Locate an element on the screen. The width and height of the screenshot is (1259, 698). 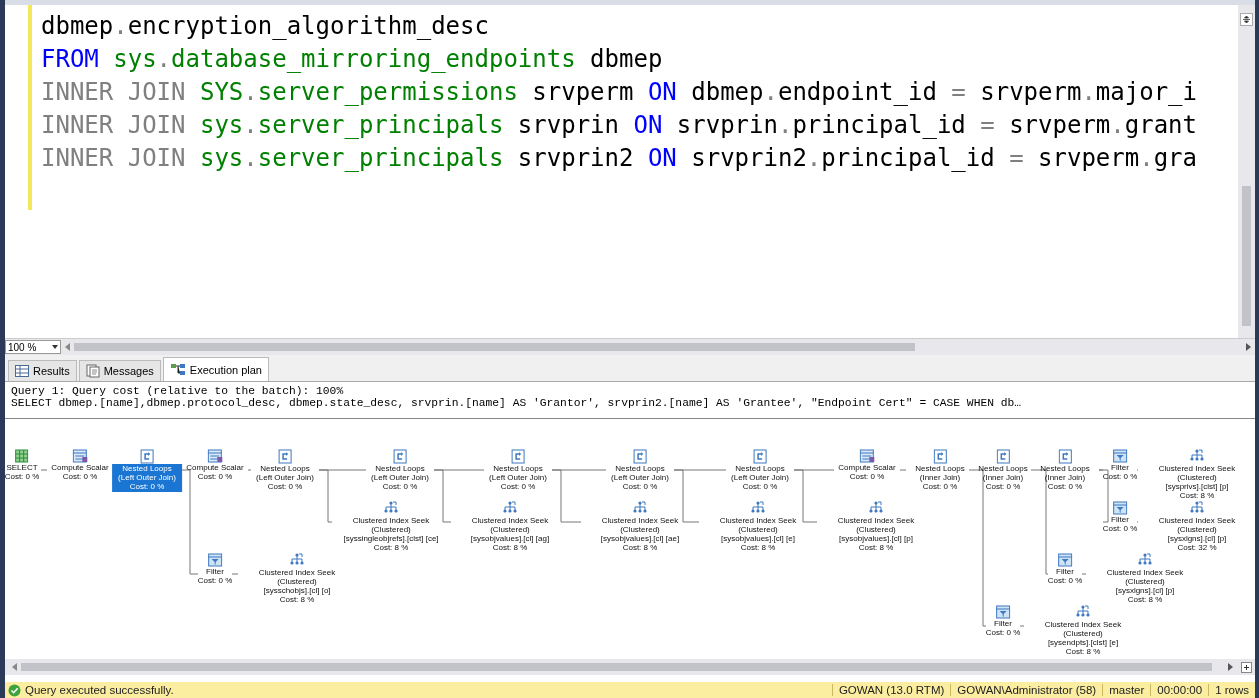
caret-icon is located at coordinates (55, 347).